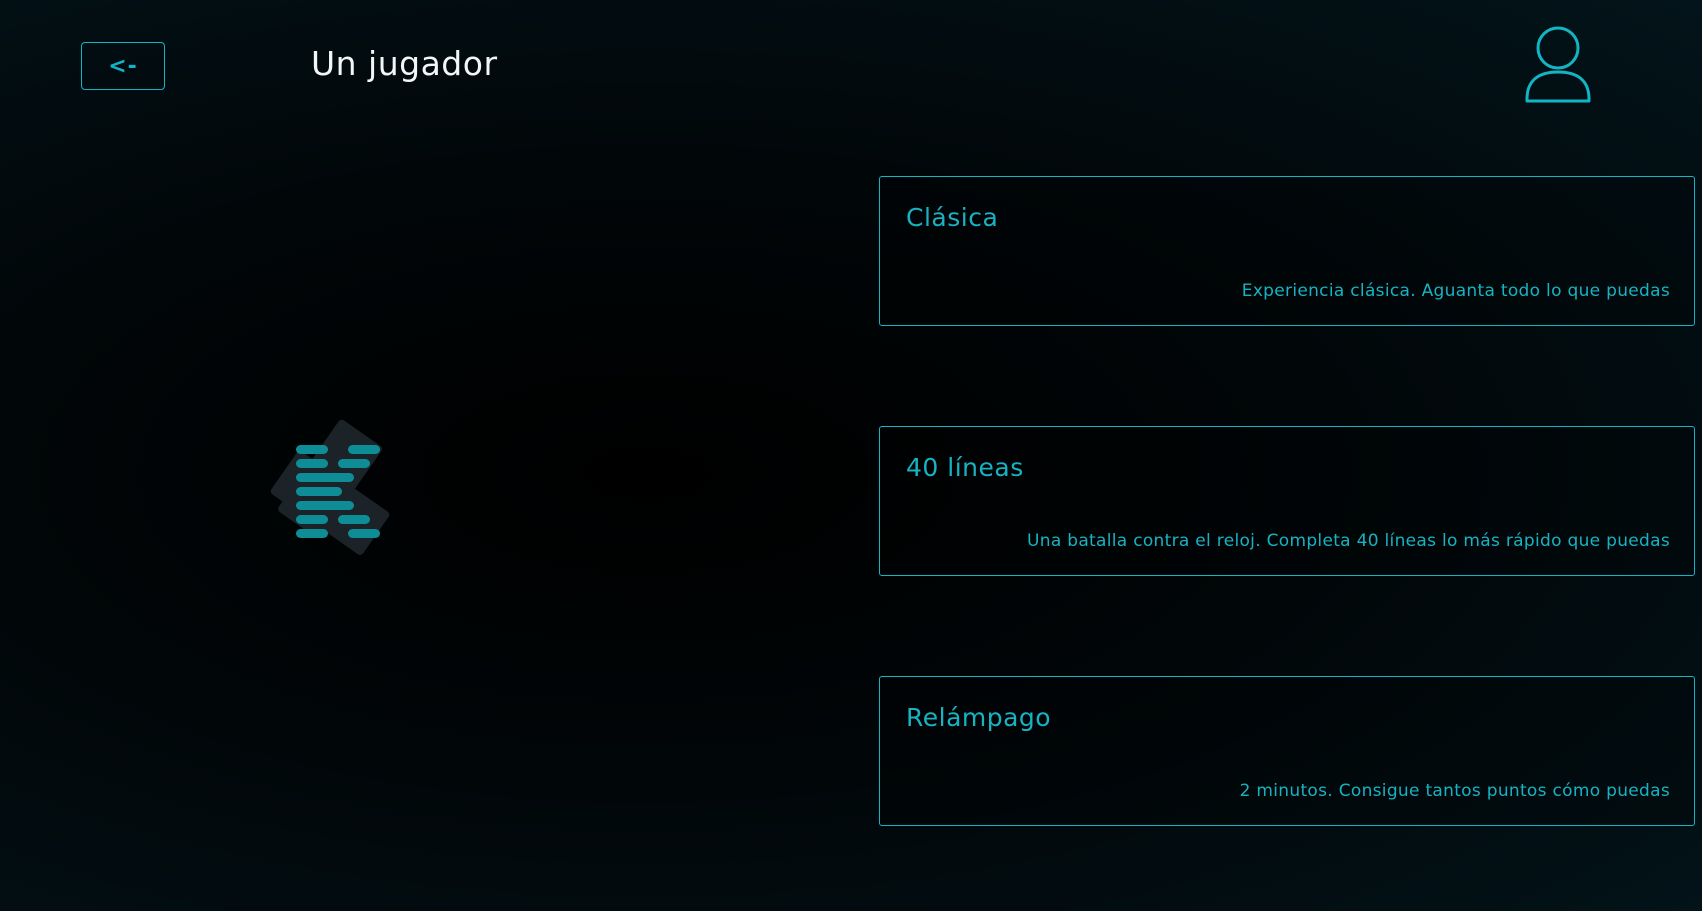 The width and height of the screenshot is (1702, 911). I want to click on tetris-logo-icon, so click(335, 495).